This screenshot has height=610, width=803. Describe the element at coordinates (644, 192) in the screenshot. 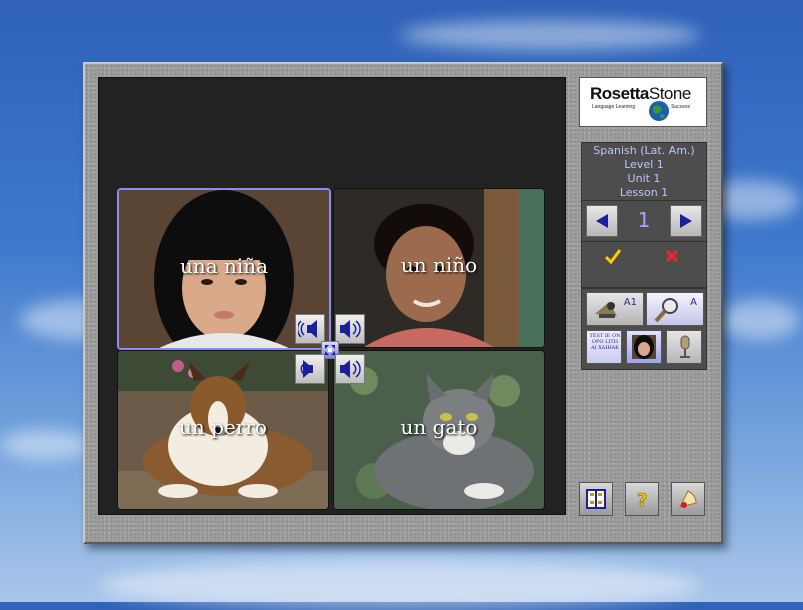

I see `course-lesson: Lesson 1` at that location.